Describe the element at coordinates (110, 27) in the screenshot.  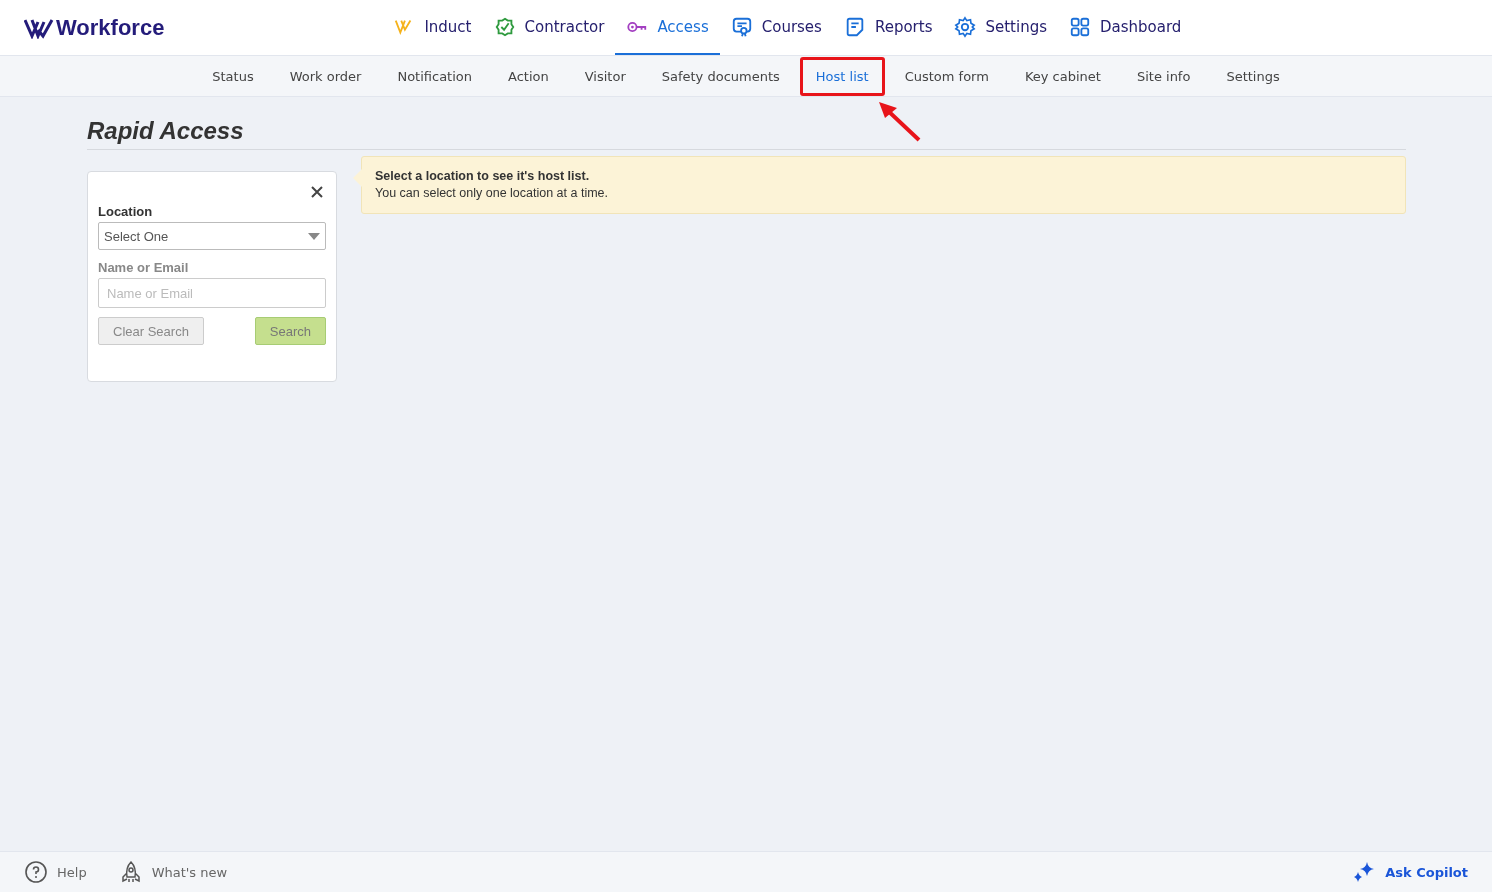
I see `brand-name: Workforce` at that location.